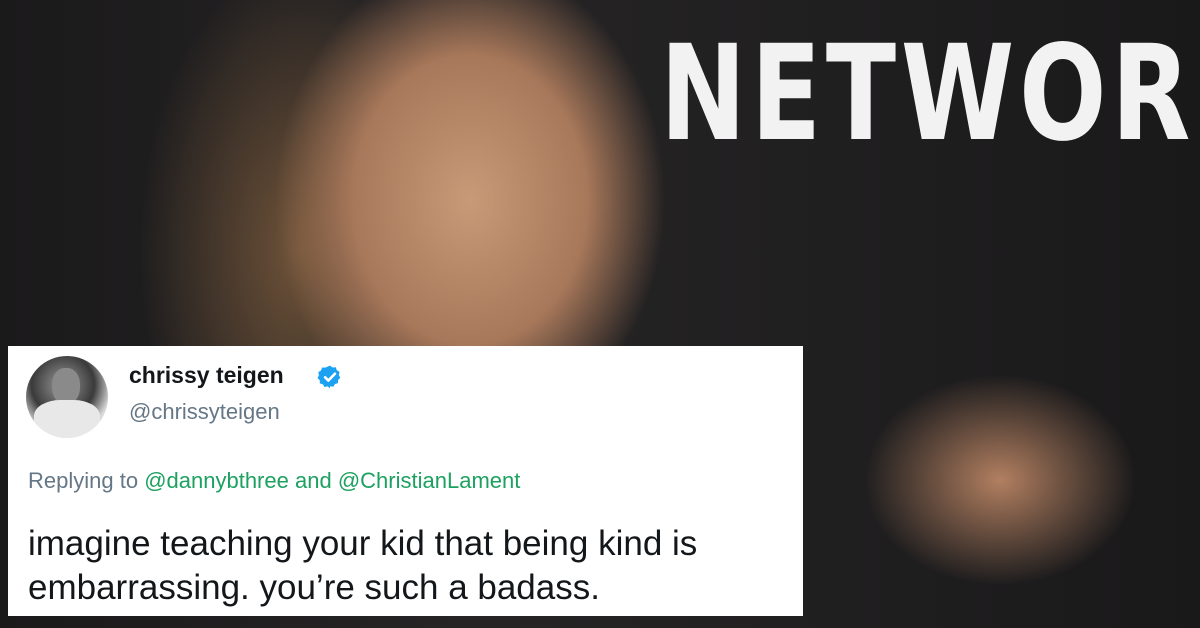  What do you see at coordinates (314, 587) in the screenshot?
I see `tweet-text-line: embarrassing. you’re such a badass.` at bounding box center [314, 587].